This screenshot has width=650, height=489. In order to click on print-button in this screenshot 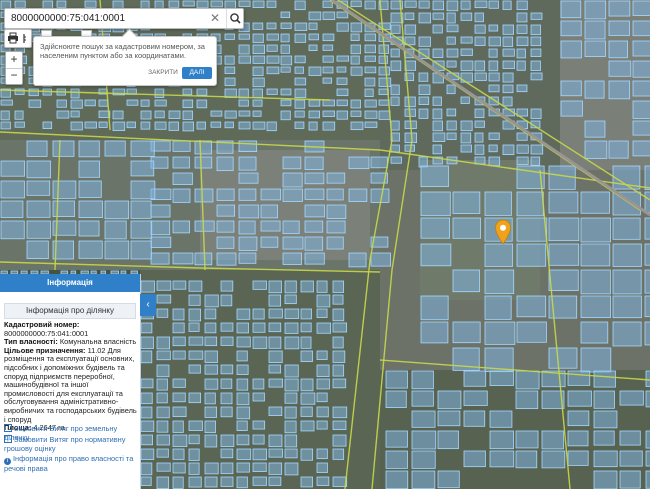, I will do `click(13, 38)`.